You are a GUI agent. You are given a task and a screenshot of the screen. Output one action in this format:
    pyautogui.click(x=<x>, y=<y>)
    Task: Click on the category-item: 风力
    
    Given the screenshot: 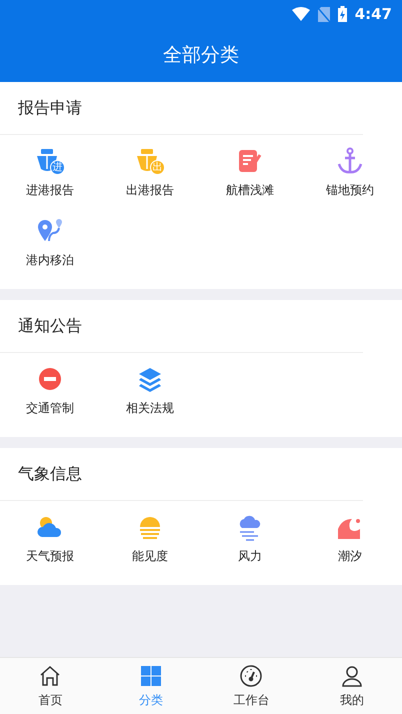 What is the action you would take?
    pyautogui.click(x=250, y=546)
    